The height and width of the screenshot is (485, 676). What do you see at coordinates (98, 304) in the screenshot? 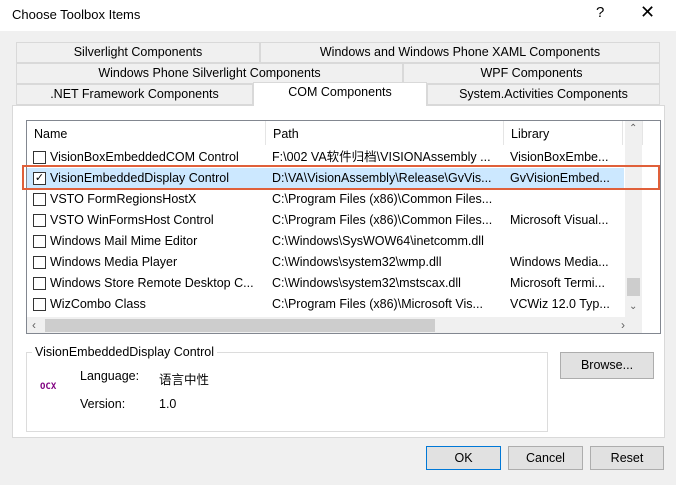
I see `row-name: WizCombo Class` at bounding box center [98, 304].